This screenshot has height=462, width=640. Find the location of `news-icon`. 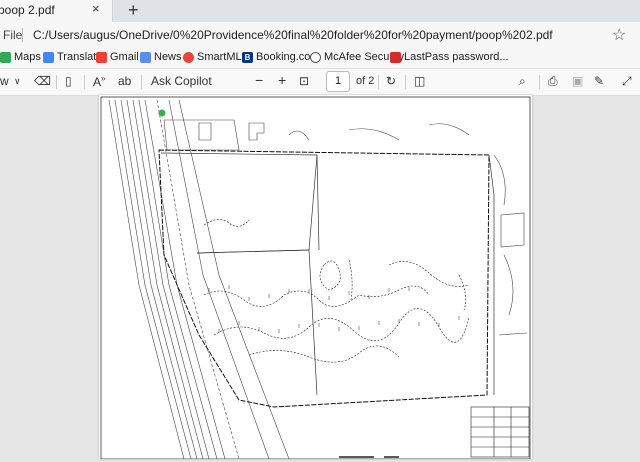

news-icon is located at coordinates (145, 57).